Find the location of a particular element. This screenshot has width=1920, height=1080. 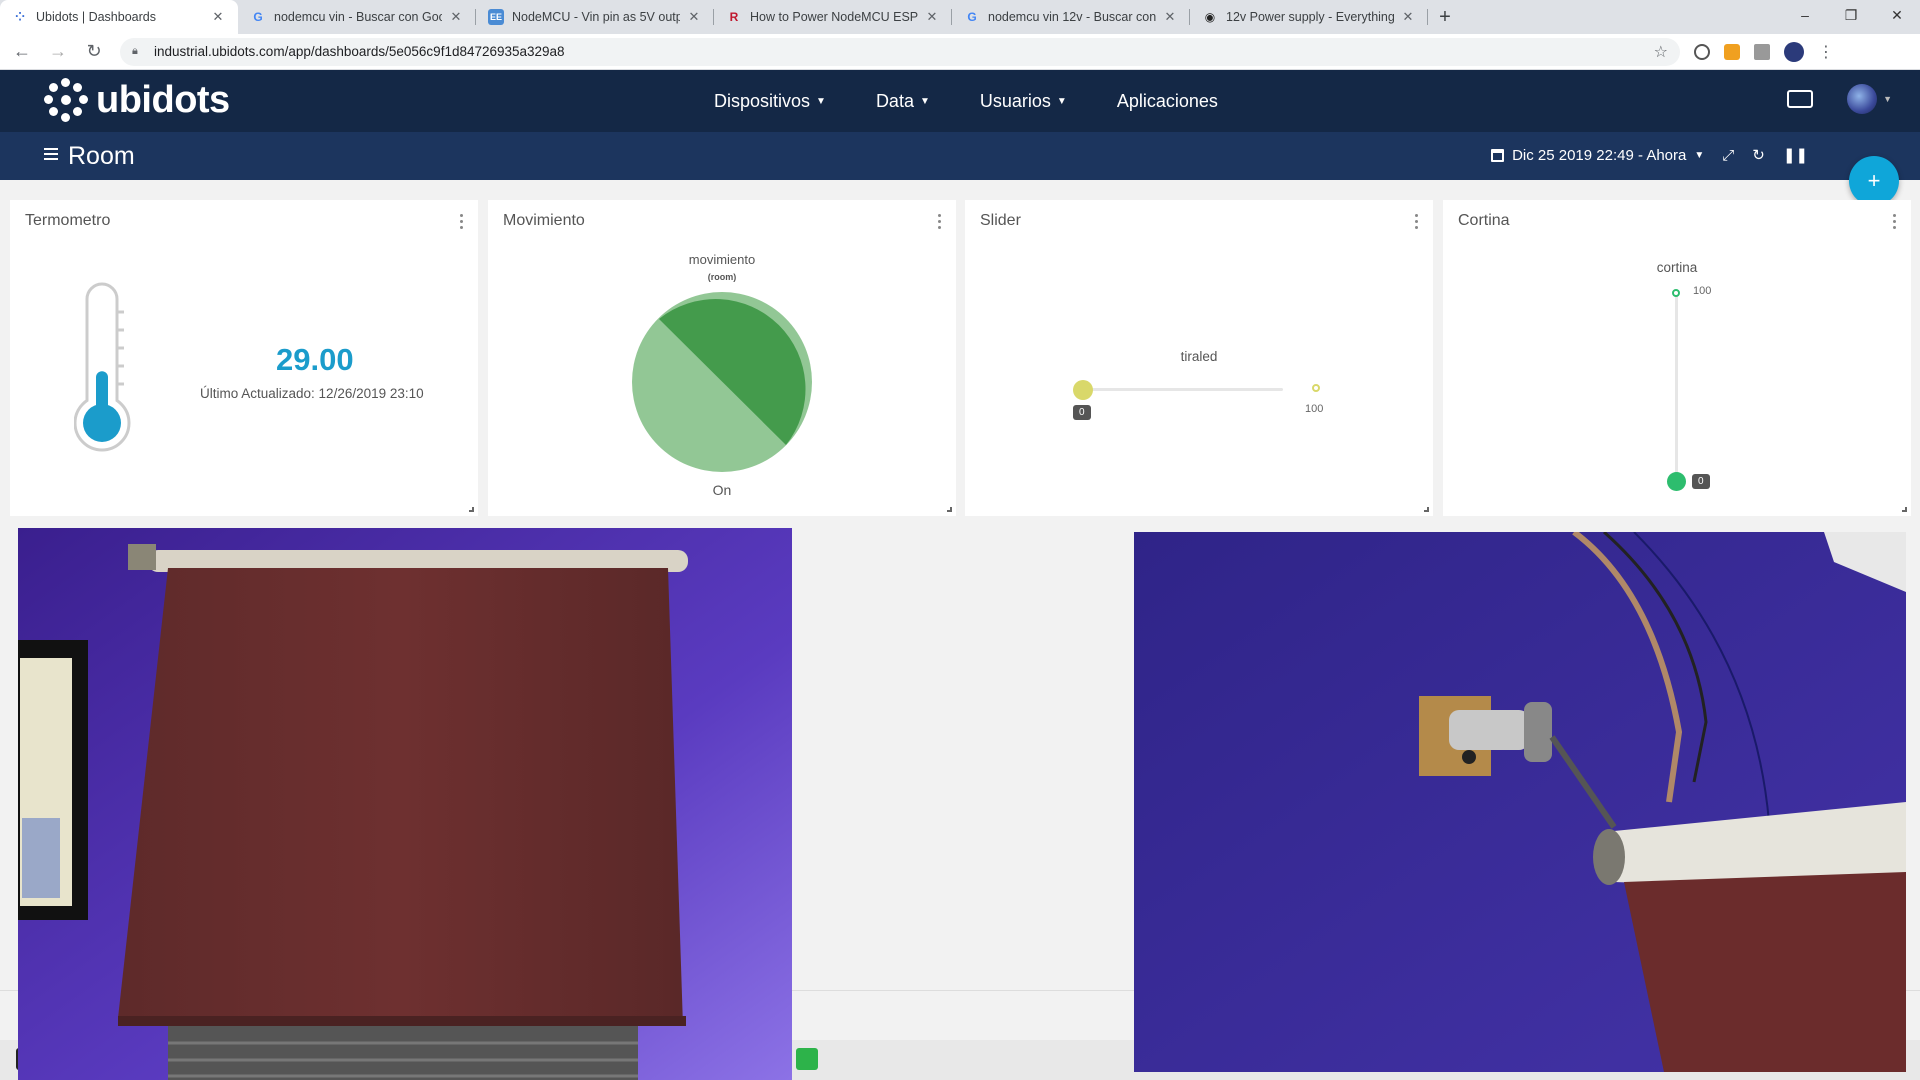

nav-dispositivos: Dispositivos ▼ is located at coordinates (770, 101).